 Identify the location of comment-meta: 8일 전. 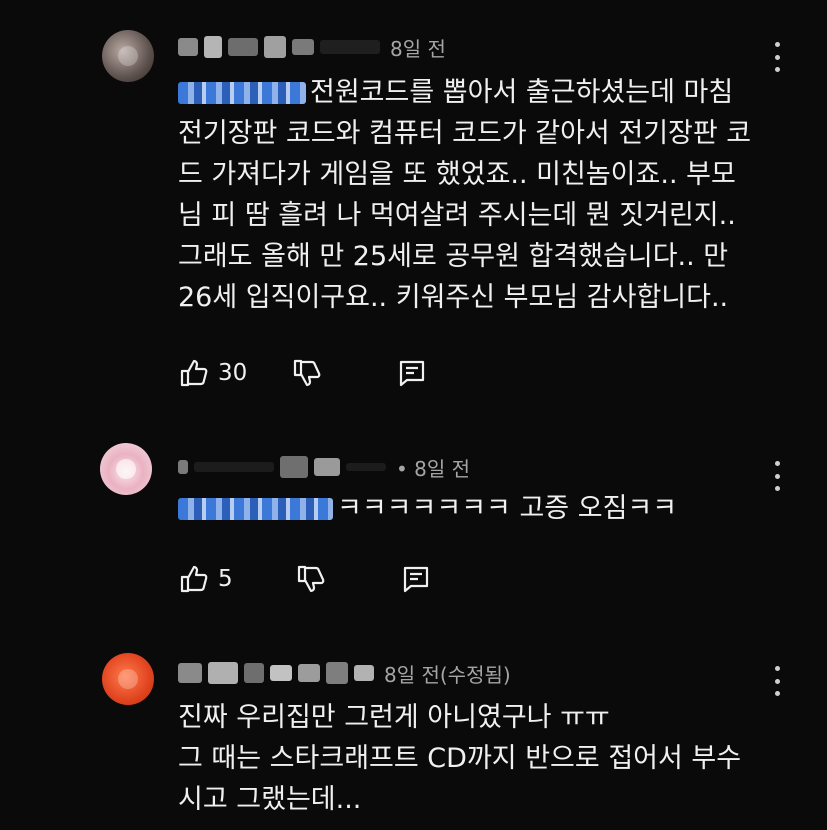
(312, 47).